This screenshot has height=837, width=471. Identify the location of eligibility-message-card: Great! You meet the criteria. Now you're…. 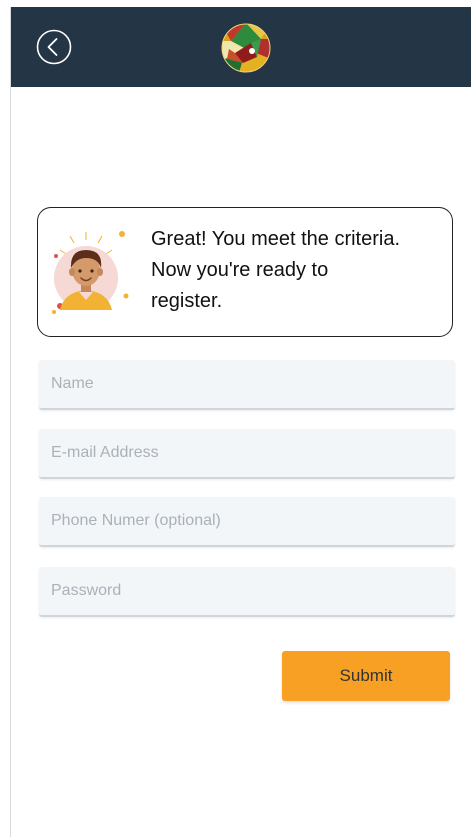
(245, 272).